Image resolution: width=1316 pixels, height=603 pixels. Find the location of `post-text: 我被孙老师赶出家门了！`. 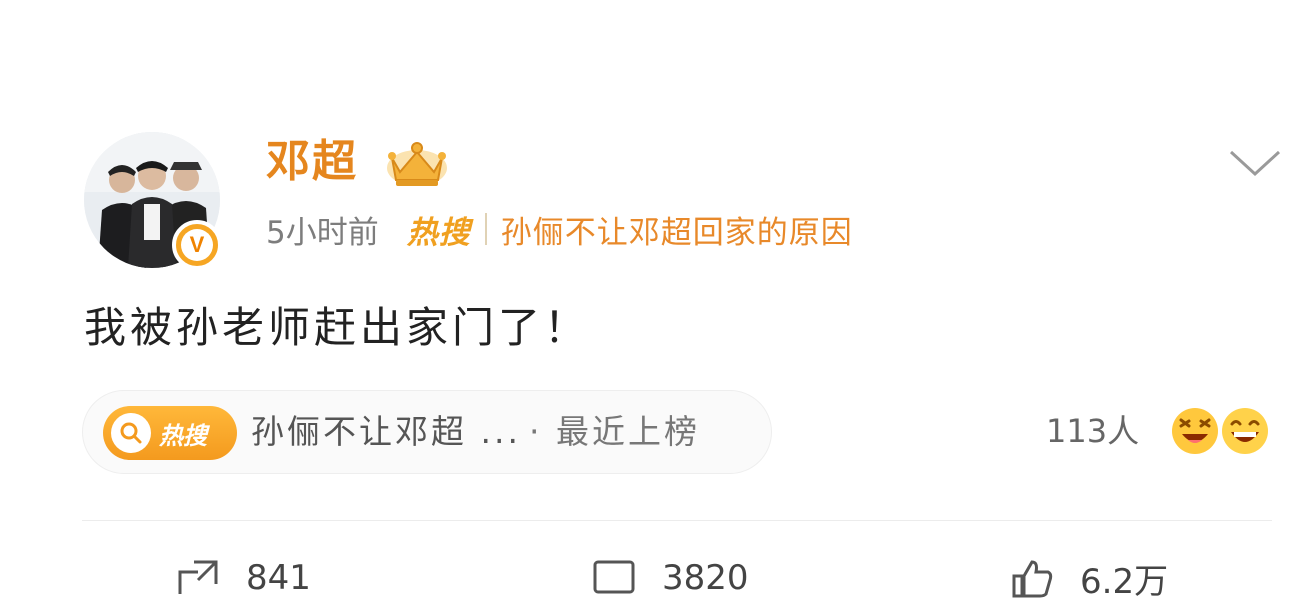

post-text: 我被孙老师赶出家门了！ is located at coordinates (337, 327).